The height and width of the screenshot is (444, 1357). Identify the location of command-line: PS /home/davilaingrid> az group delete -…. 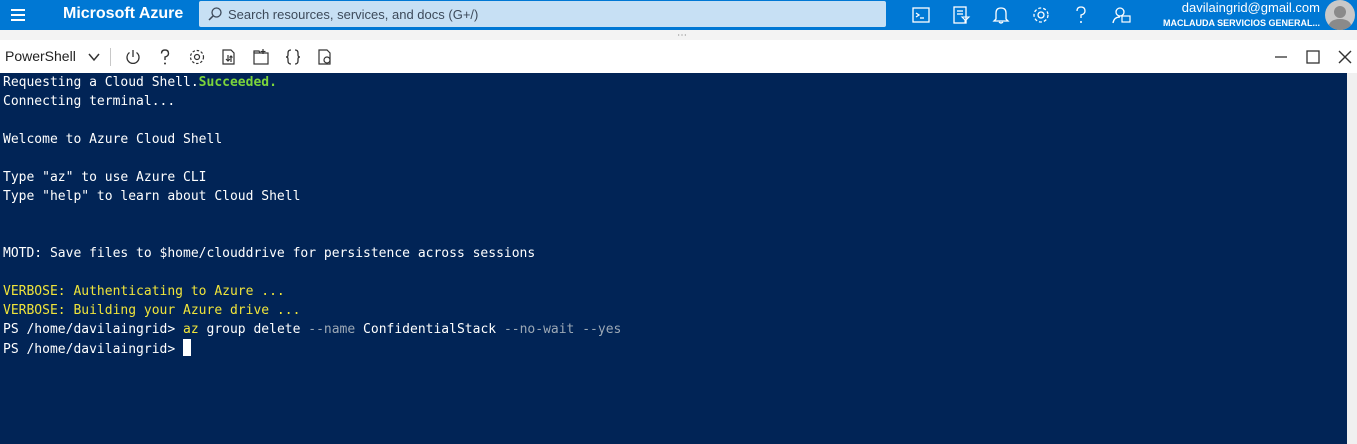
(312, 329).